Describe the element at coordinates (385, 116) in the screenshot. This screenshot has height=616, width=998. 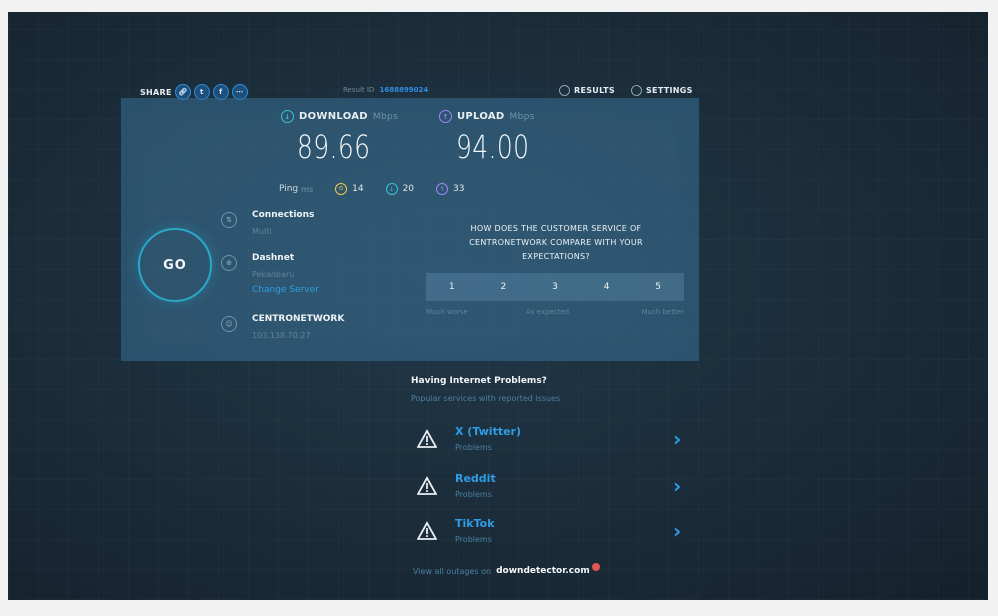
I see `download-unit: Mbps` at that location.